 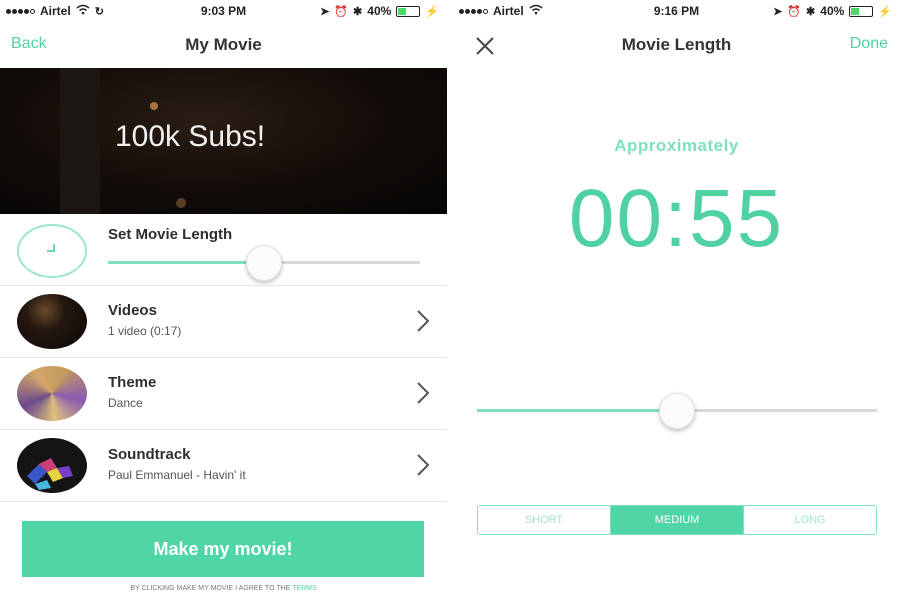 What do you see at coordinates (304, 588) in the screenshot?
I see `terms-link: TERMS` at bounding box center [304, 588].